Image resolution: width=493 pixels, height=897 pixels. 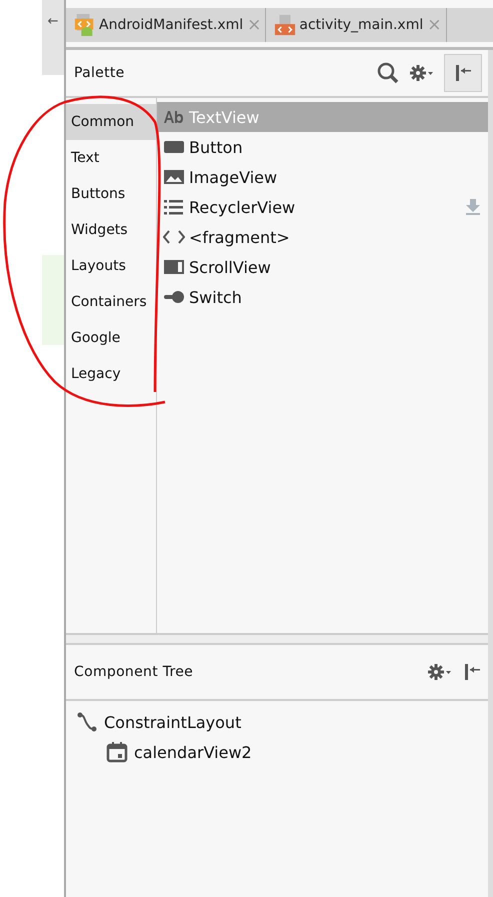 I want to click on scroll-icon, so click(x=174, y=267).